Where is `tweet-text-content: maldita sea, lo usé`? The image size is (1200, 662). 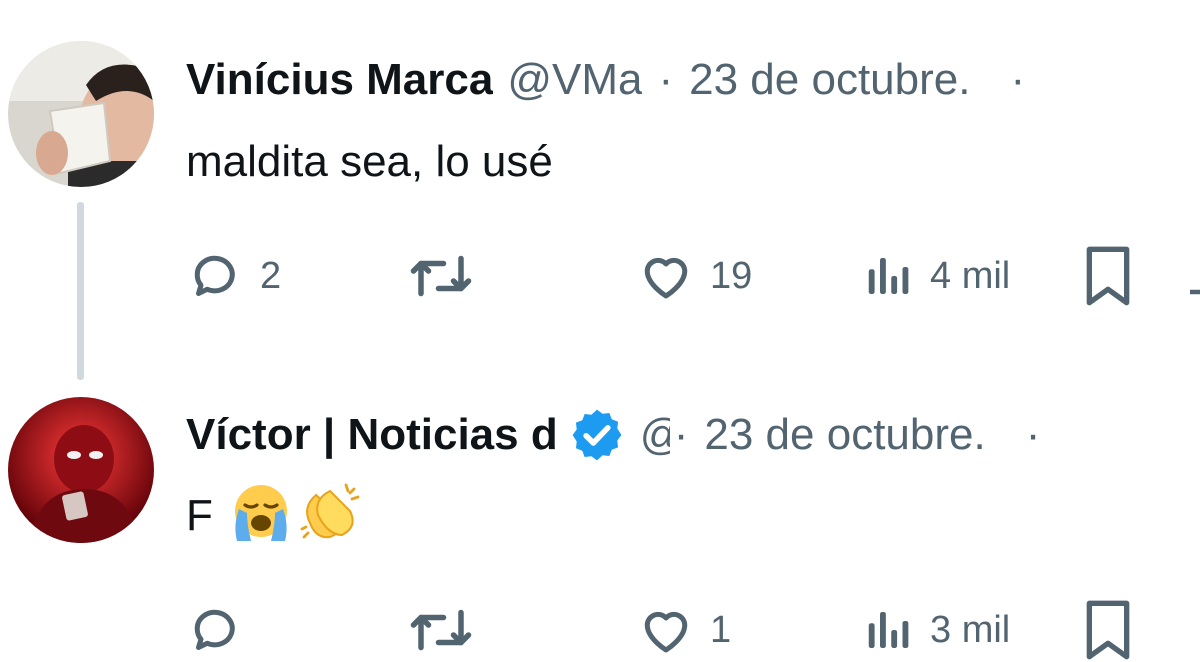
tweet-text-content: maldita sea, lo usé is located at coordinates (369, 161).